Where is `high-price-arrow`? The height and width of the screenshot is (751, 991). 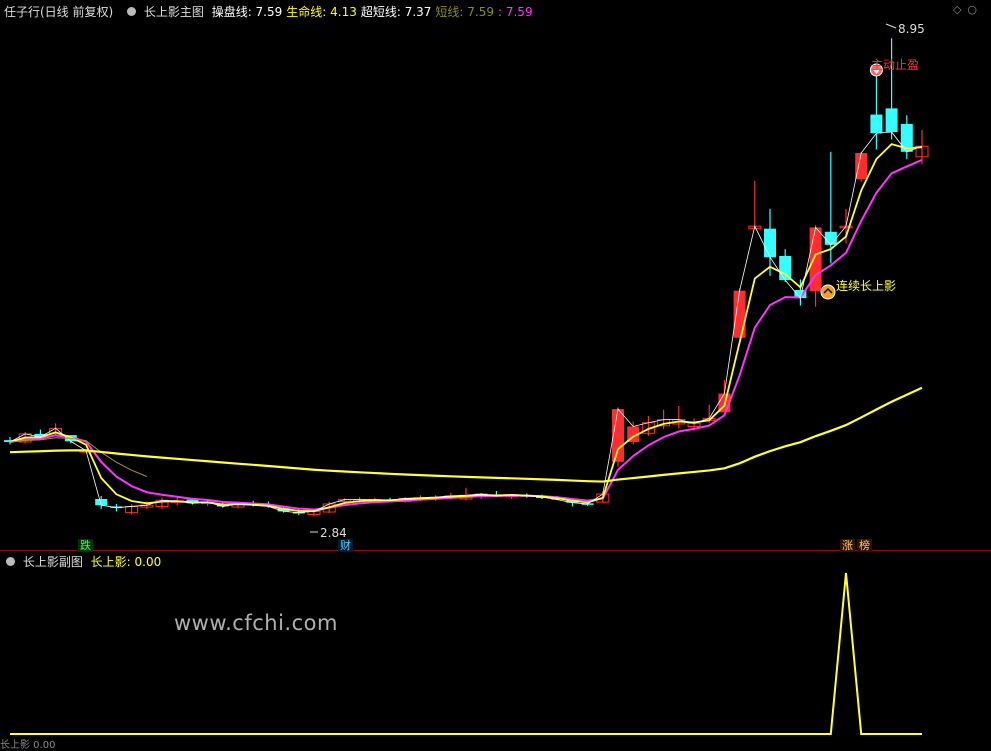
high-price-arrow is located at coordinates (891, 26).